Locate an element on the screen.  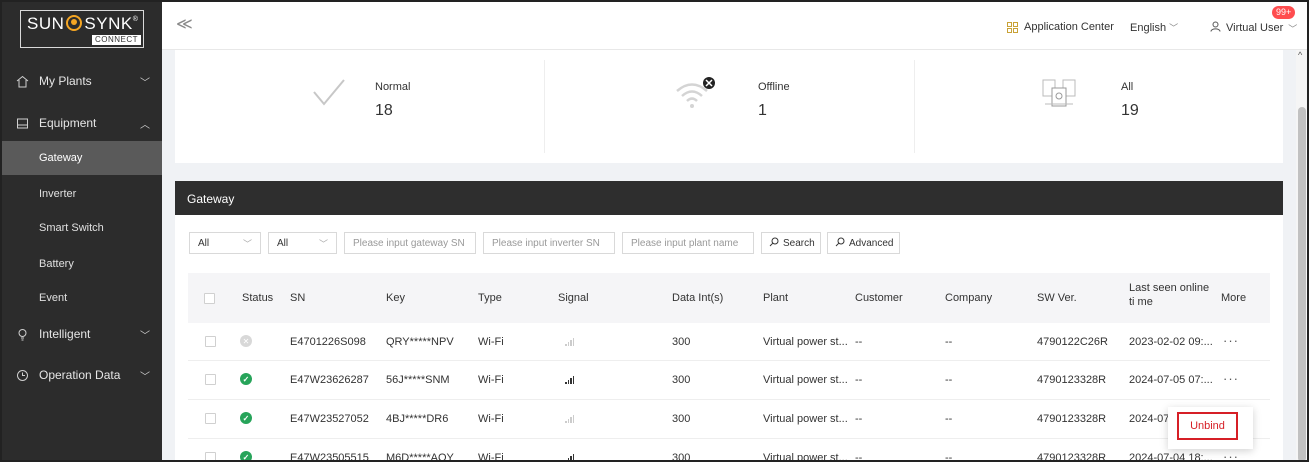
square-icon is located at coordinates (22, 123).